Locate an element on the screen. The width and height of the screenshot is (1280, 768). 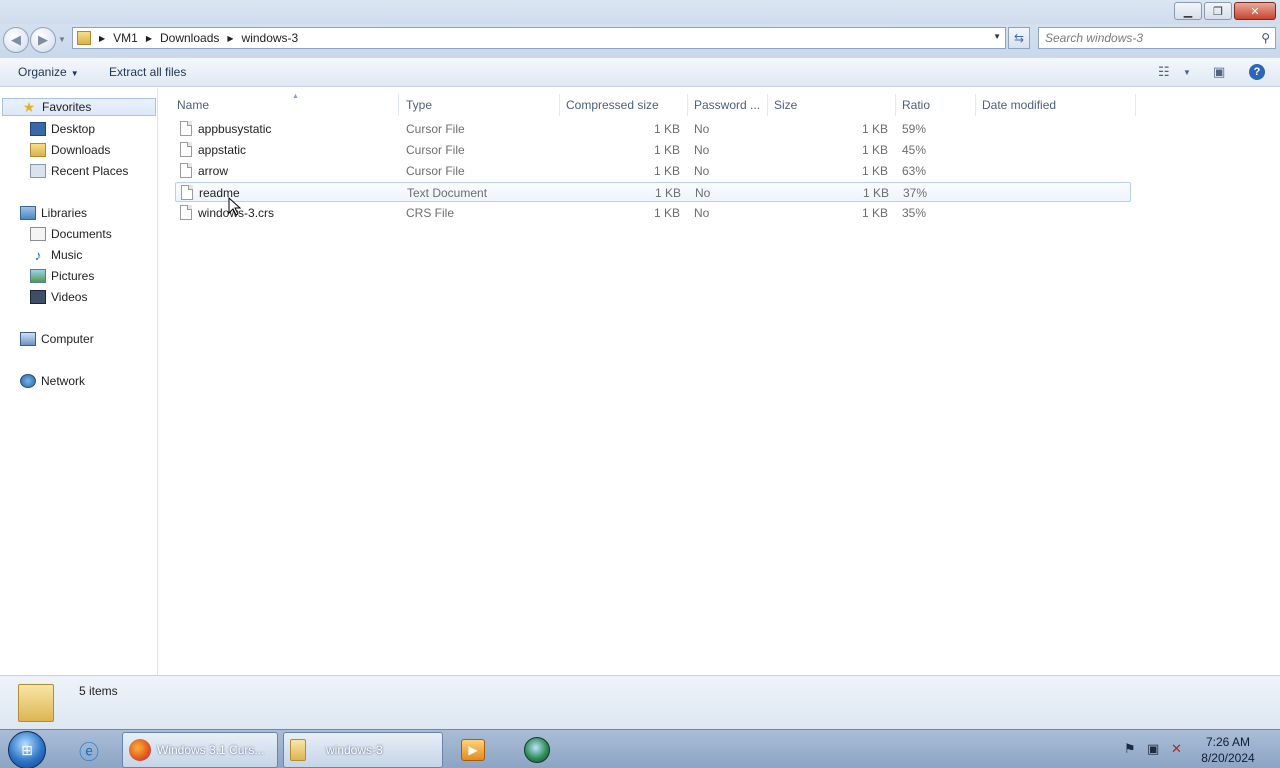
view-options-dropdown: ▼ is located at coordinates (1187, 72).